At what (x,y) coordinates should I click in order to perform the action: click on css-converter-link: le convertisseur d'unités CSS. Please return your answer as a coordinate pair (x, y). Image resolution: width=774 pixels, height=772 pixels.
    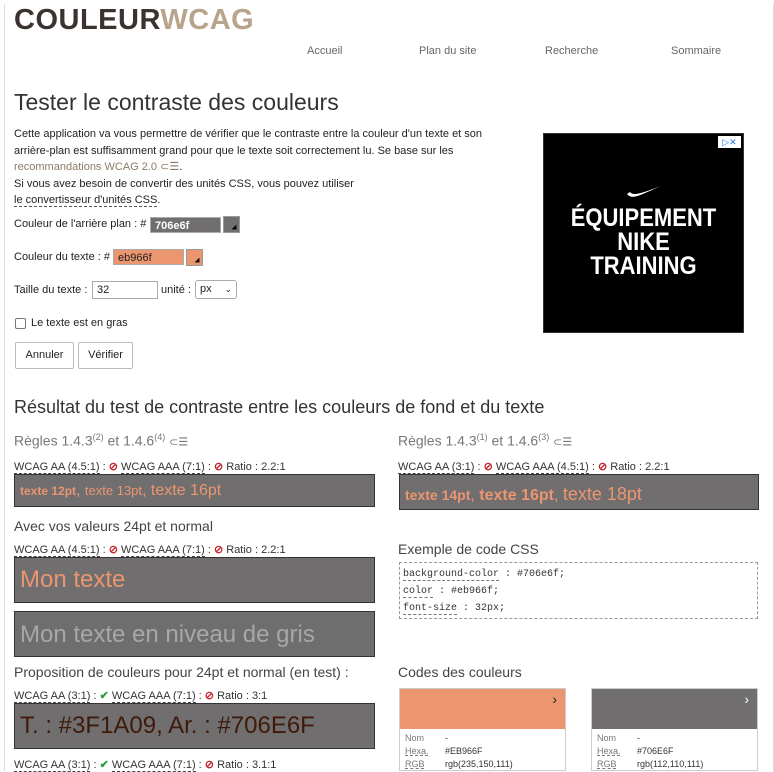
    Looking at the image, I should click on (86, 200).